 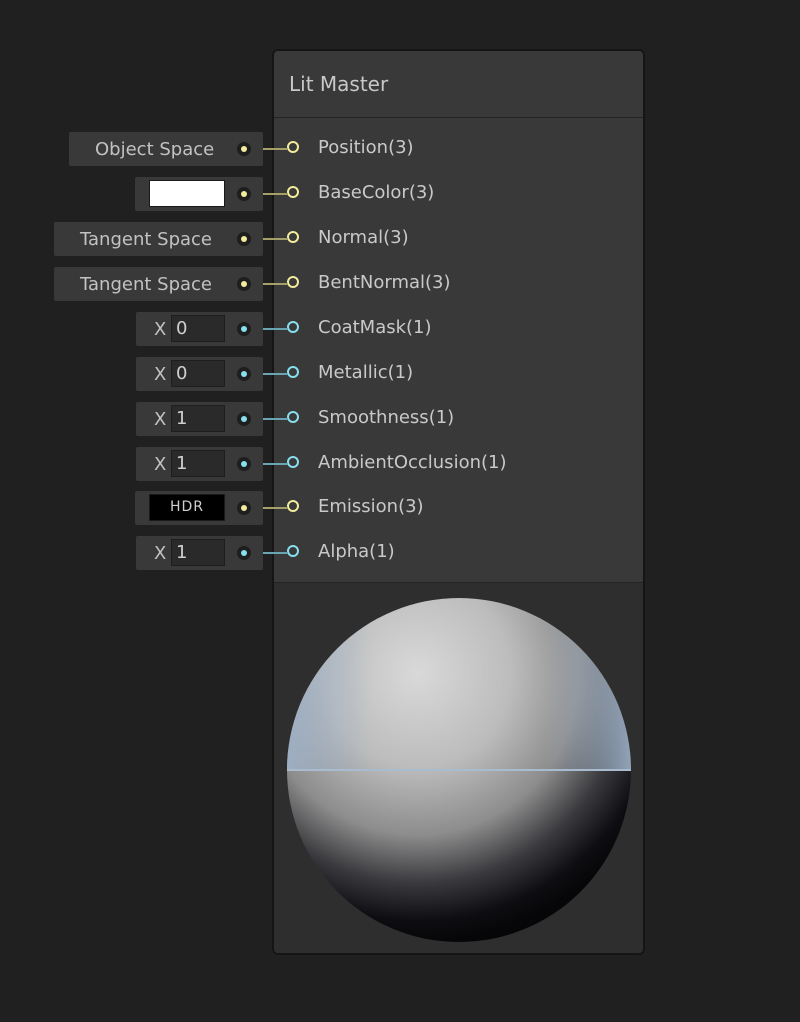 I want to click on metallic-field: X 0, so click(x=199, y=374).